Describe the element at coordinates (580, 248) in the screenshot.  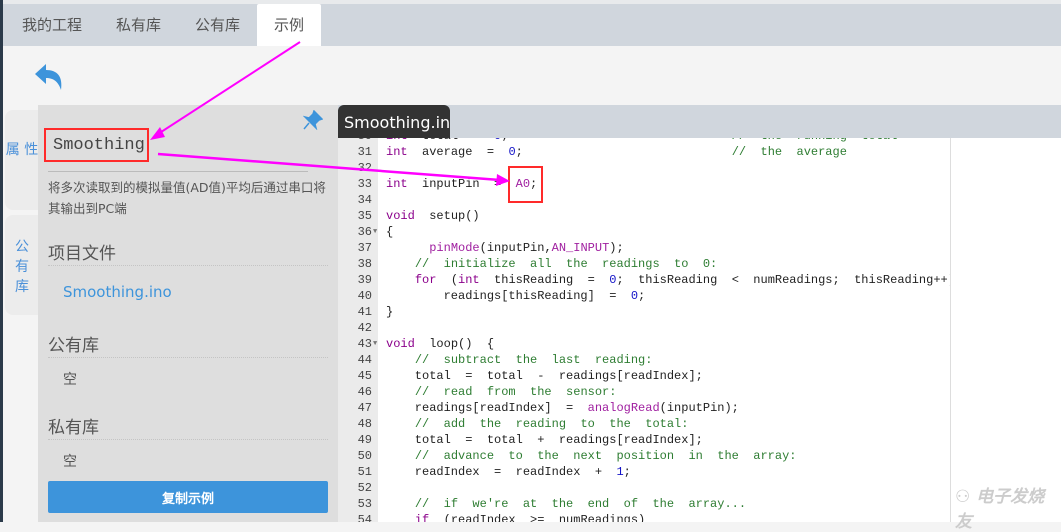
I see `code-token: AN_INPUT` at that location.